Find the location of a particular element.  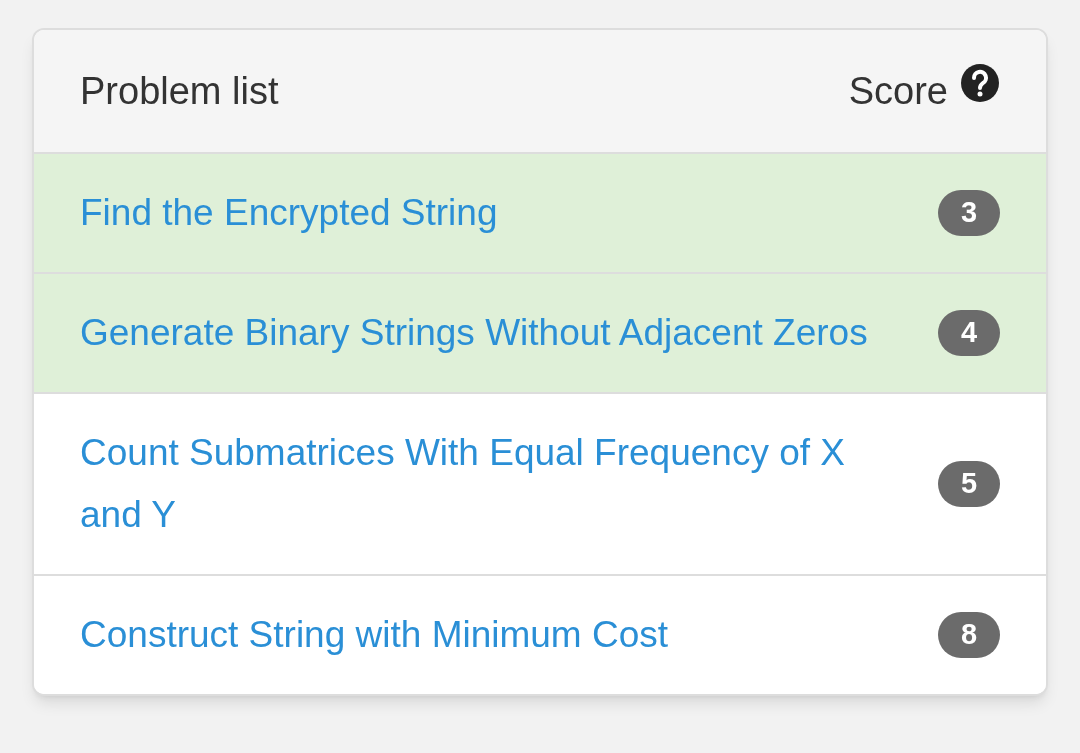

problem-link: Generate Binary Strings Without Adjacent Zeros is located at coordinates (474, 333).